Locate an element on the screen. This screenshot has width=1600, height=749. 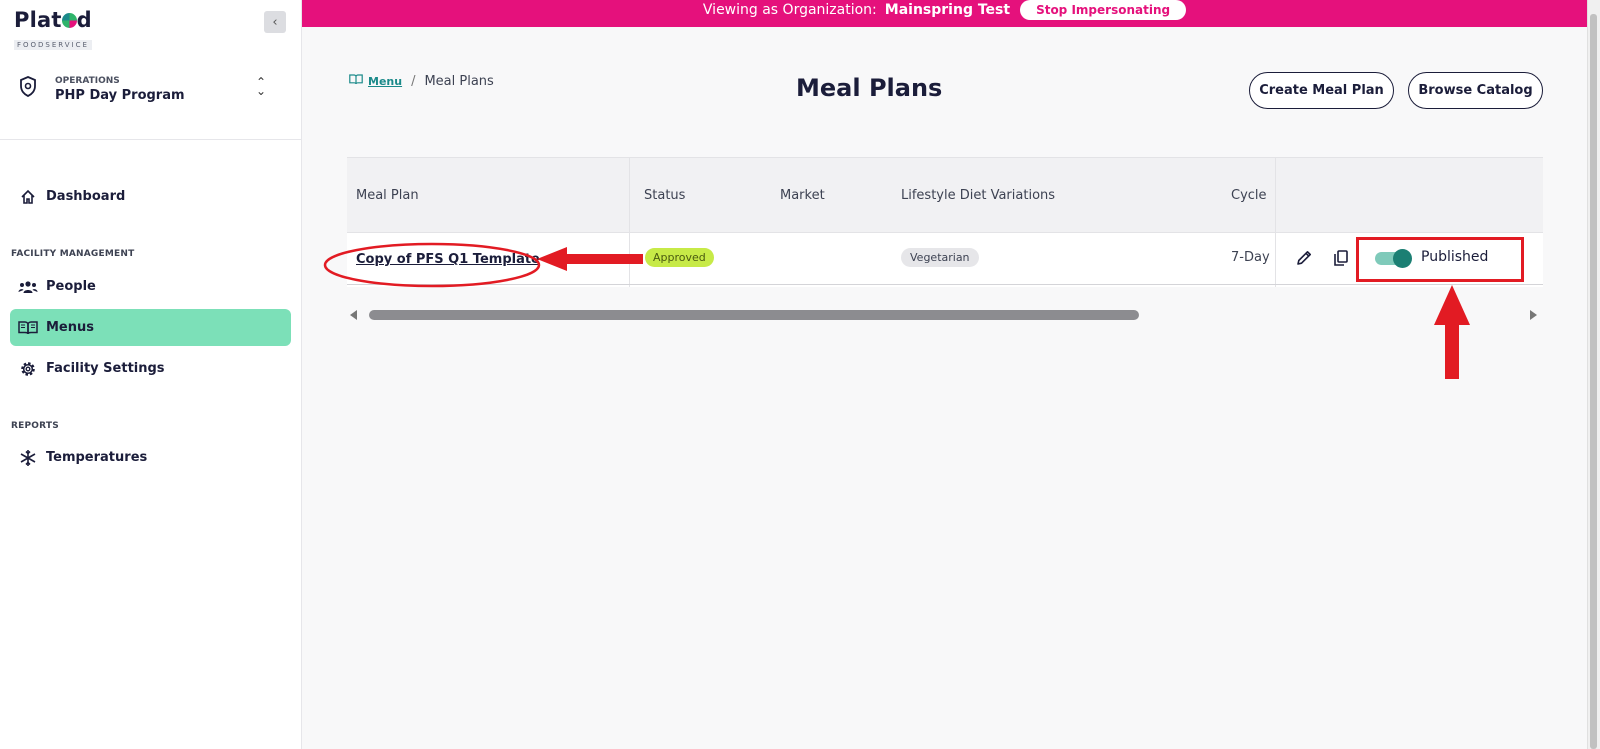
copy-icon is located at coordinates (1341, 258).